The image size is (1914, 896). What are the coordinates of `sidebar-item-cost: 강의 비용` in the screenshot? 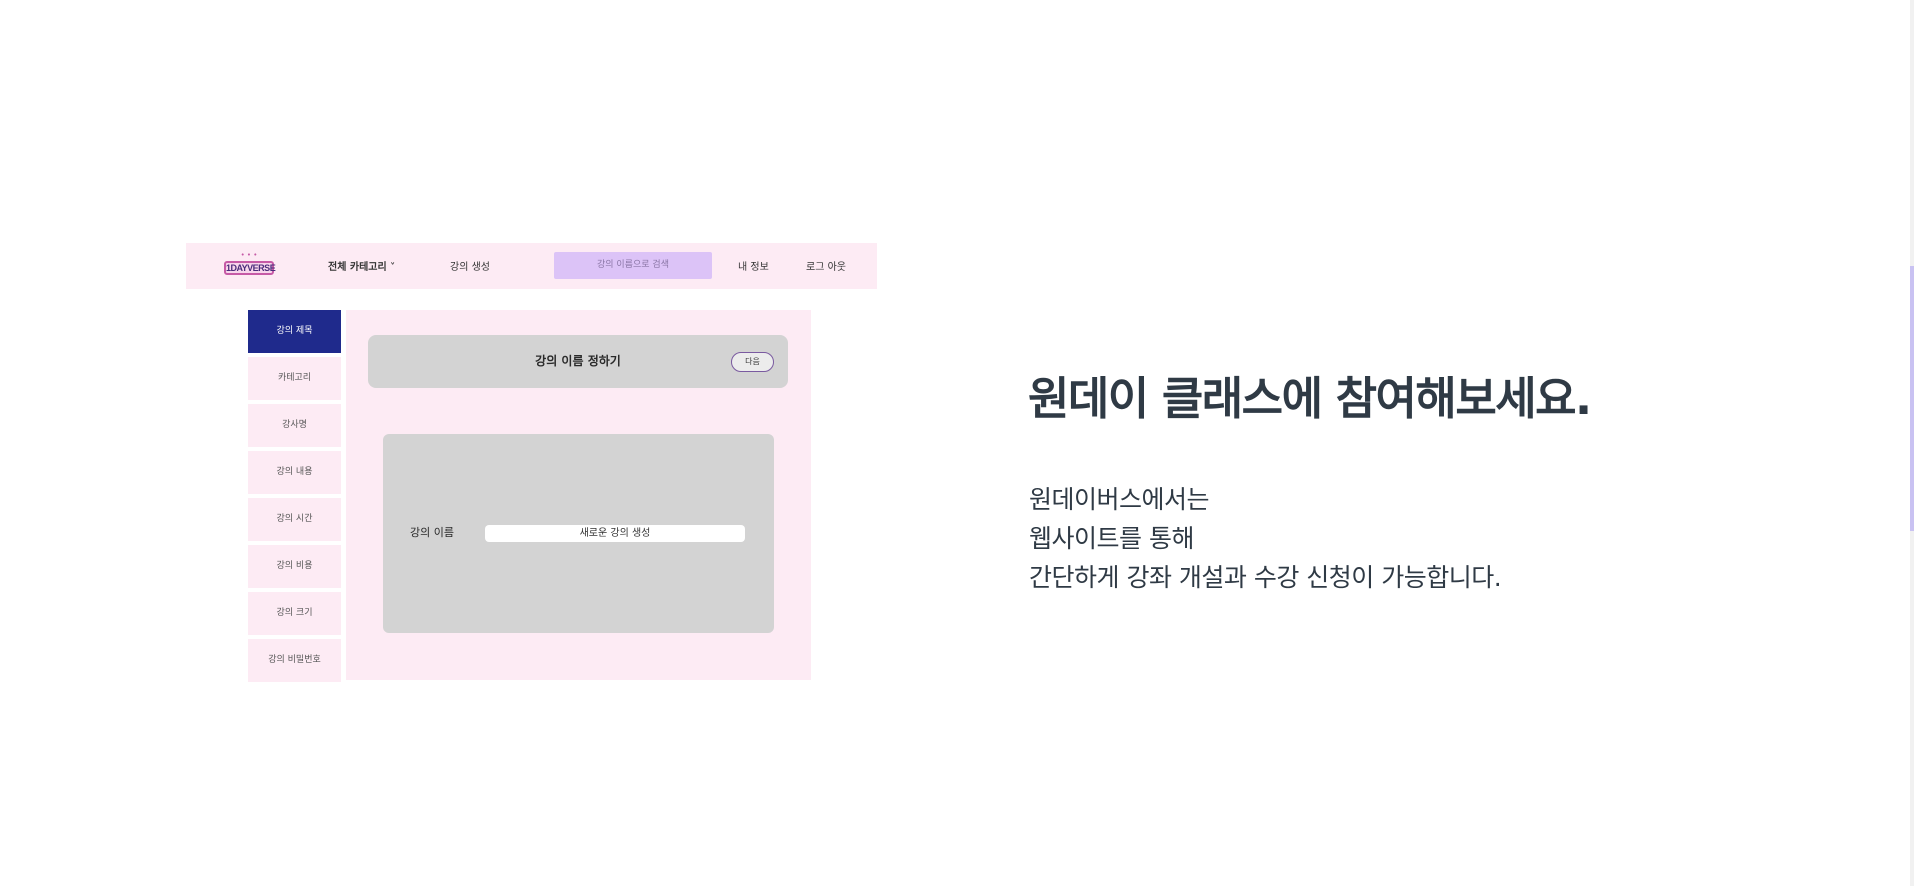 It's located at (294, 566).